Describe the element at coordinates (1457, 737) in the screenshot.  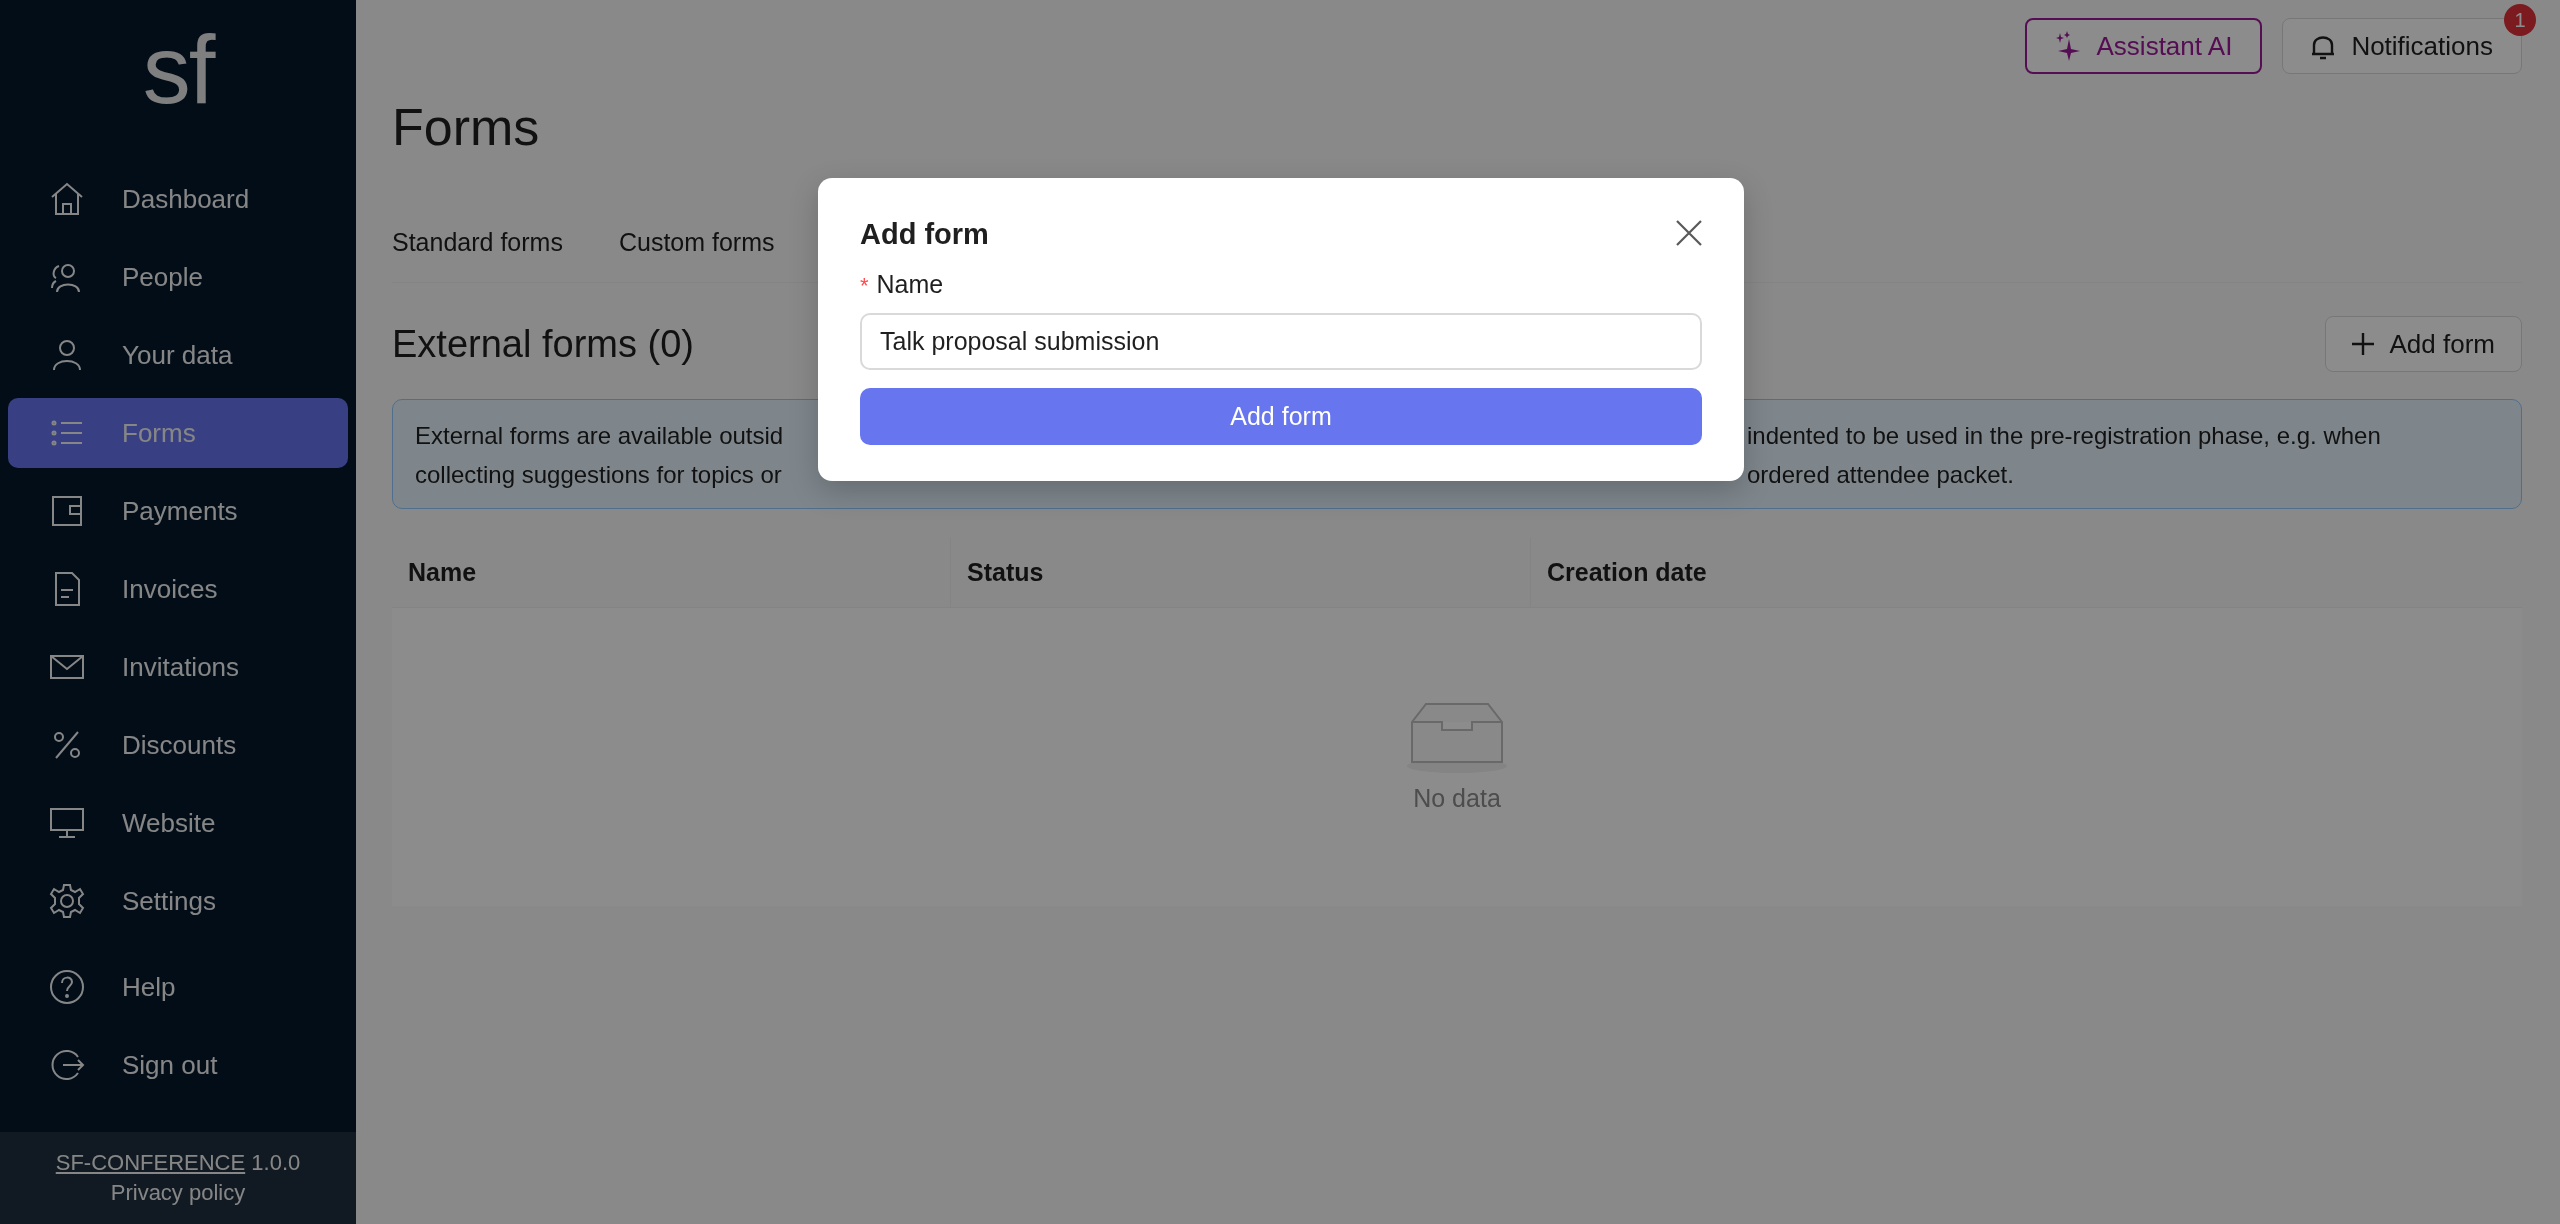
I see `empty-inbox-icon` at that location.